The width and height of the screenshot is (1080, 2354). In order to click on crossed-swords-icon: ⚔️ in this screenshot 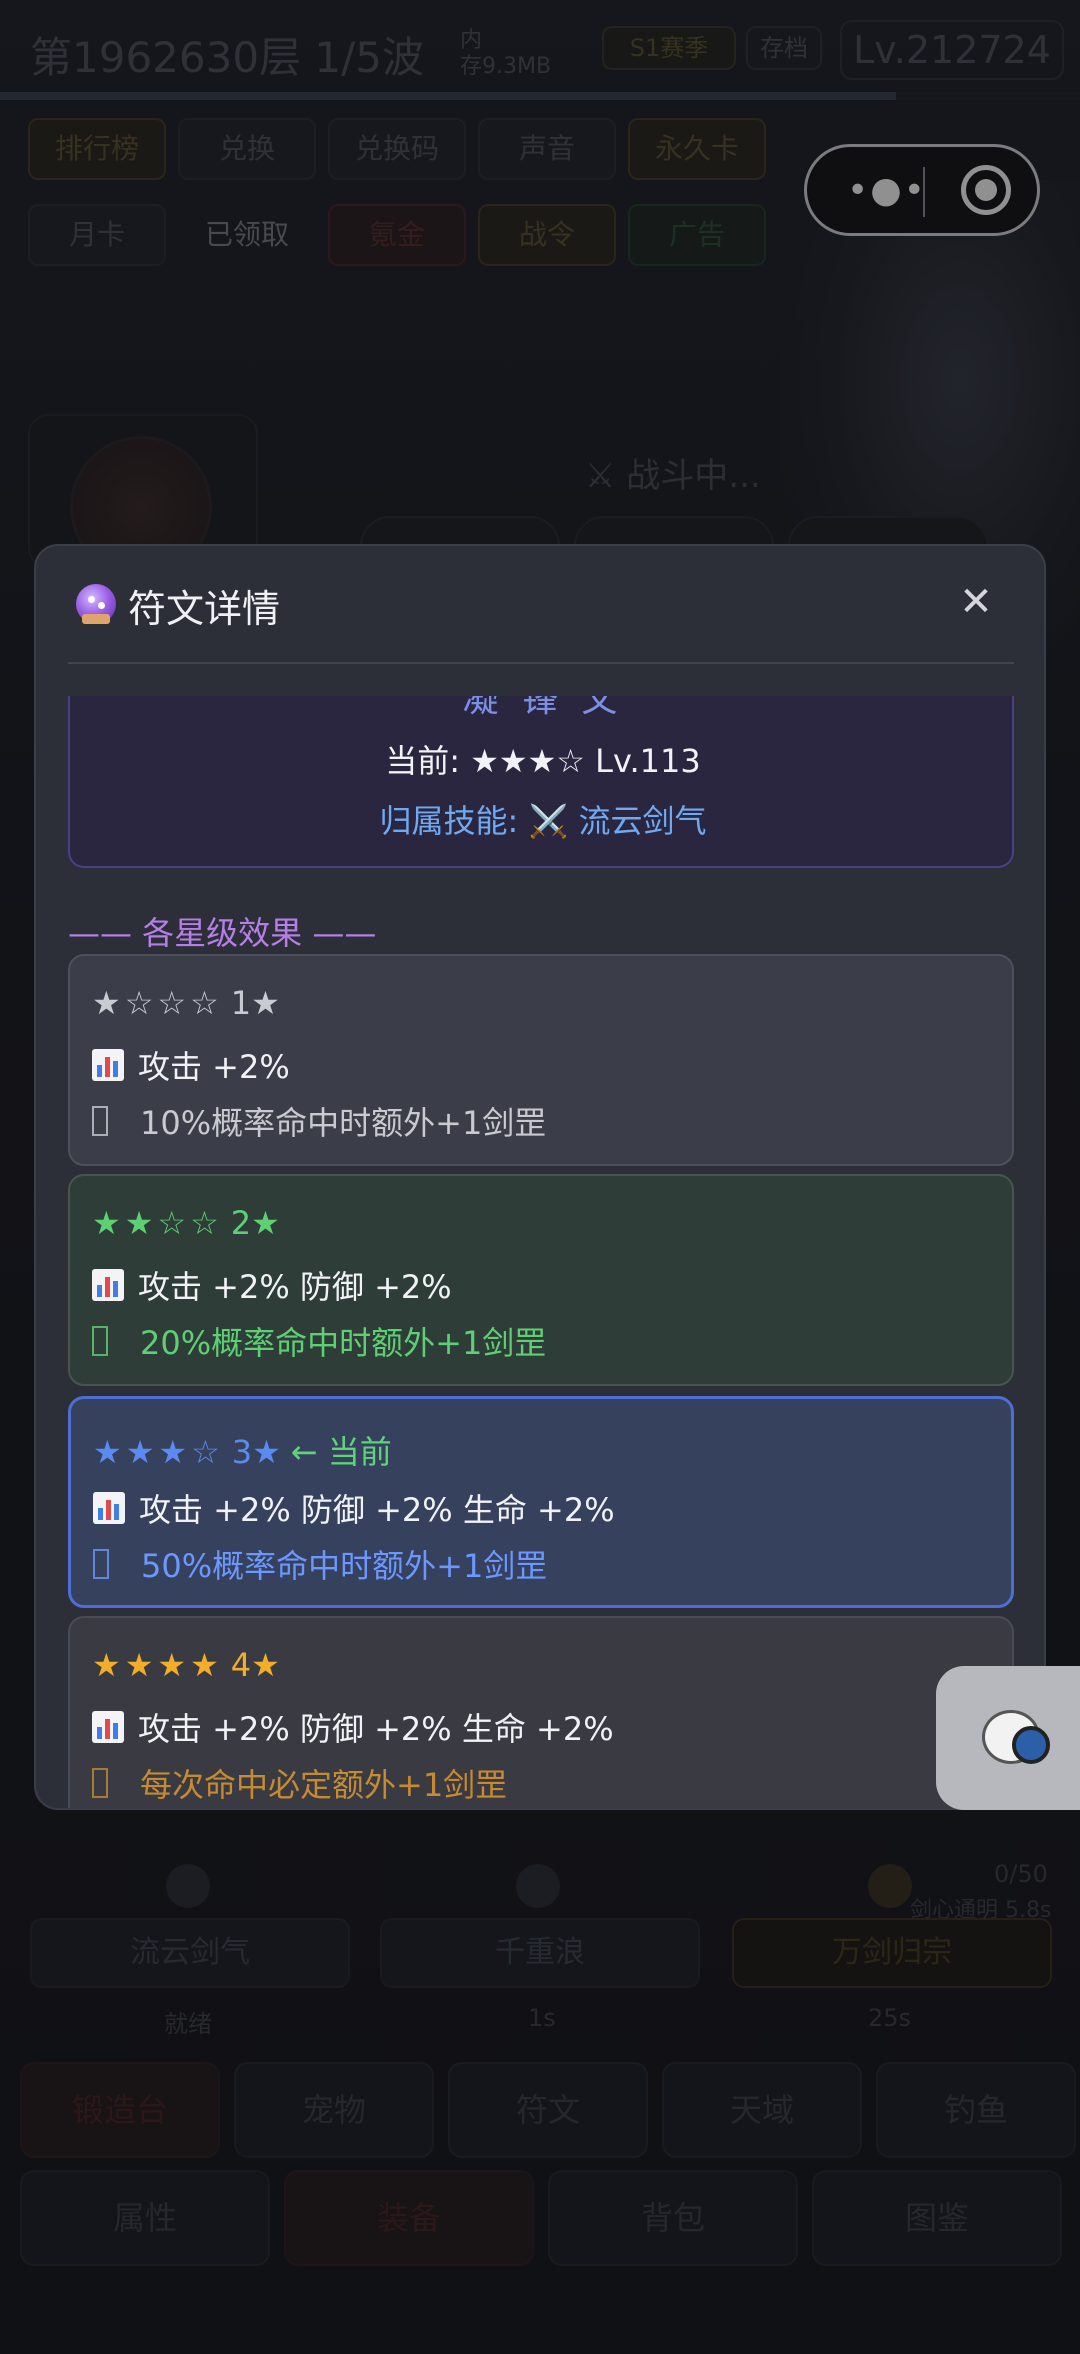, I will do `click(548, 821)`.